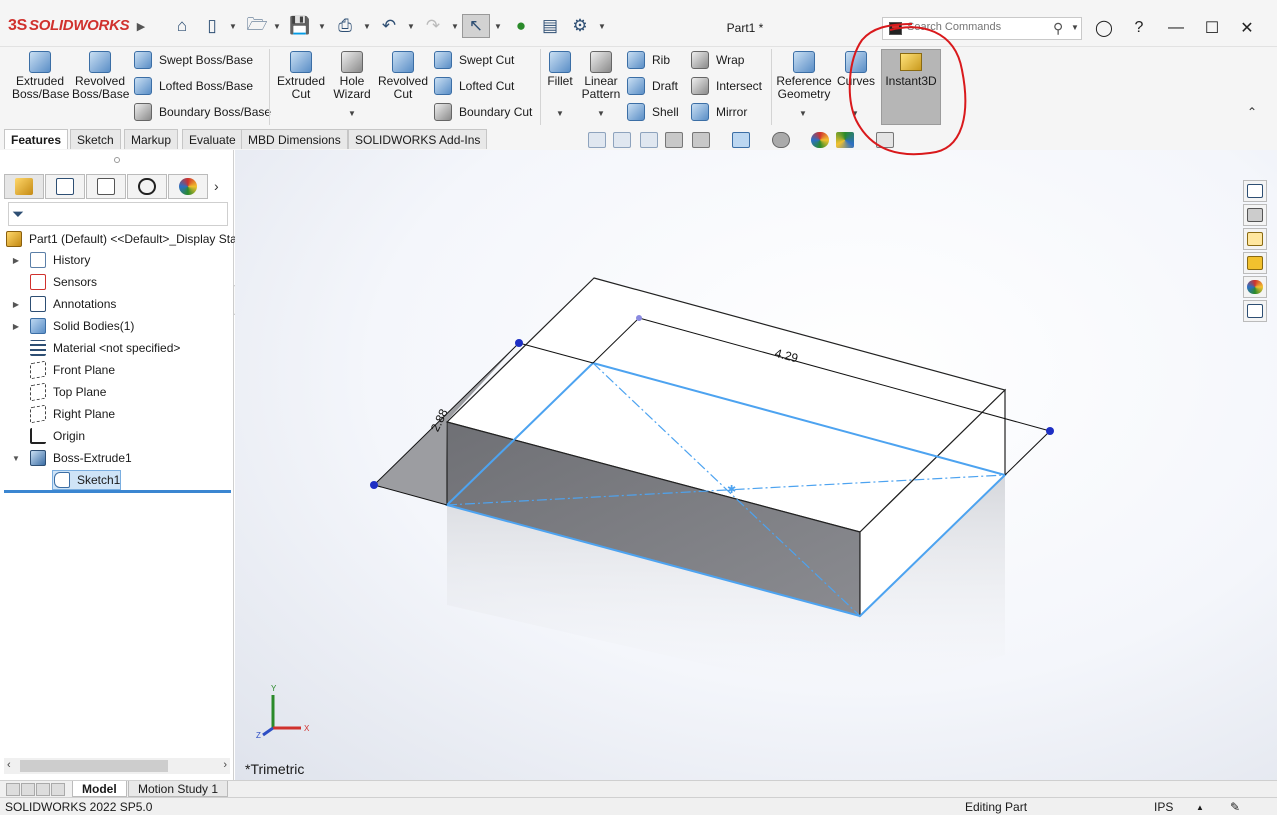 This screenshot has width=1277, height=815. I want to click on task-pane-design-library, so click(1255, 215).